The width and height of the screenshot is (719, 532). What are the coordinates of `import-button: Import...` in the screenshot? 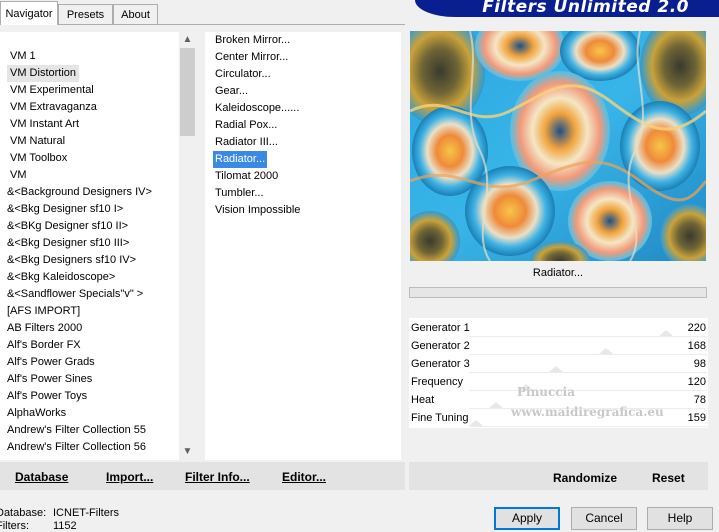 It's located at (129, 477).